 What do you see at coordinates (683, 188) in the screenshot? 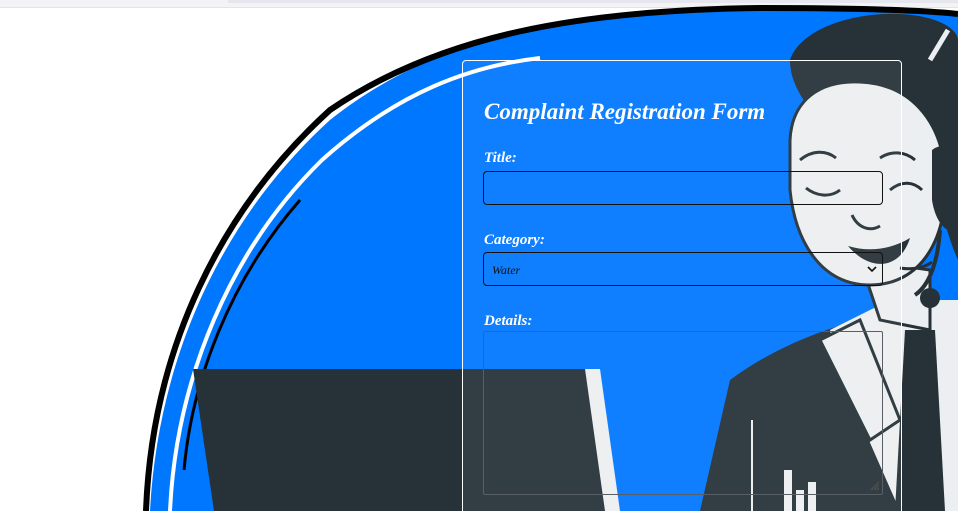
I see `title-input` at bounding box center [683, 188].